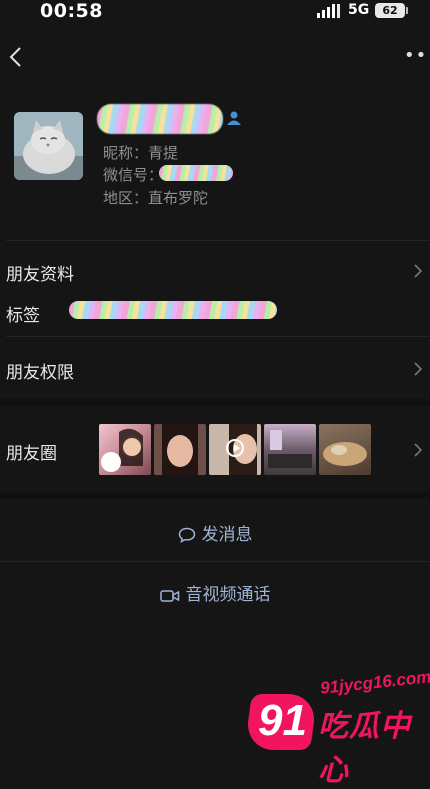 The width and height of the screenshot is (430, 789). What do you see at coordinates (235, 448) in the screenshot?
I see `play-icon` at bounding box center [235, 448].